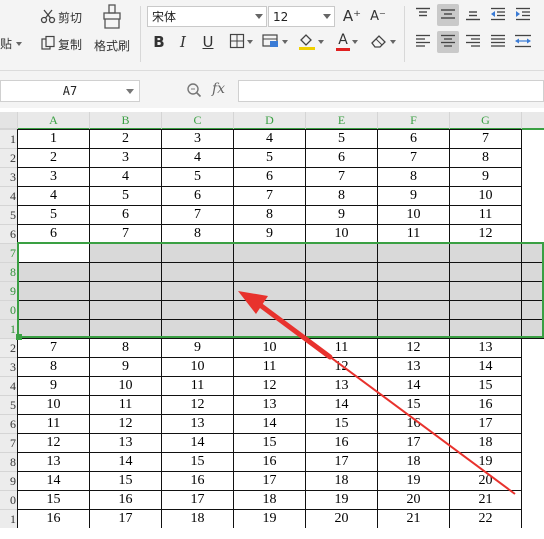 This screenshot has height=539, width=544. I want to click on paste-dropdown-icon, so click(19, 43).